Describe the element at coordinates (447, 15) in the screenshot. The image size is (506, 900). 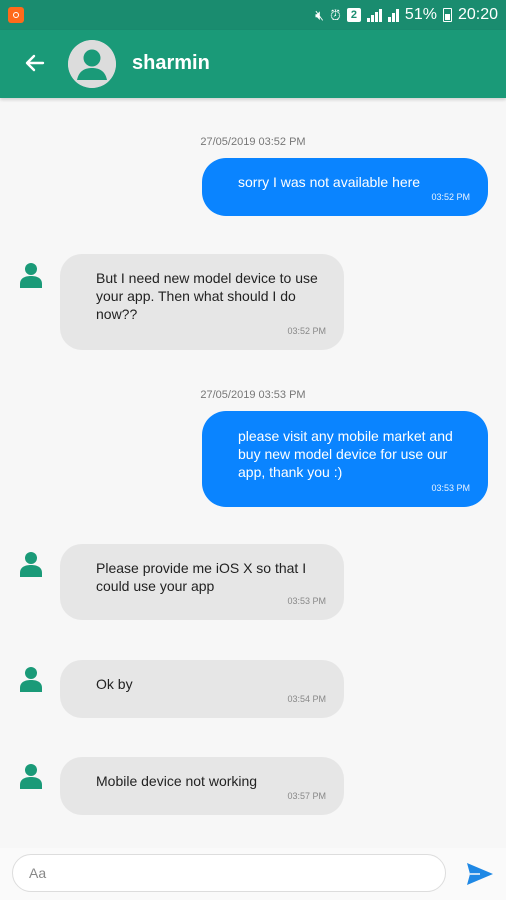
I see `battery-icon` at that location.